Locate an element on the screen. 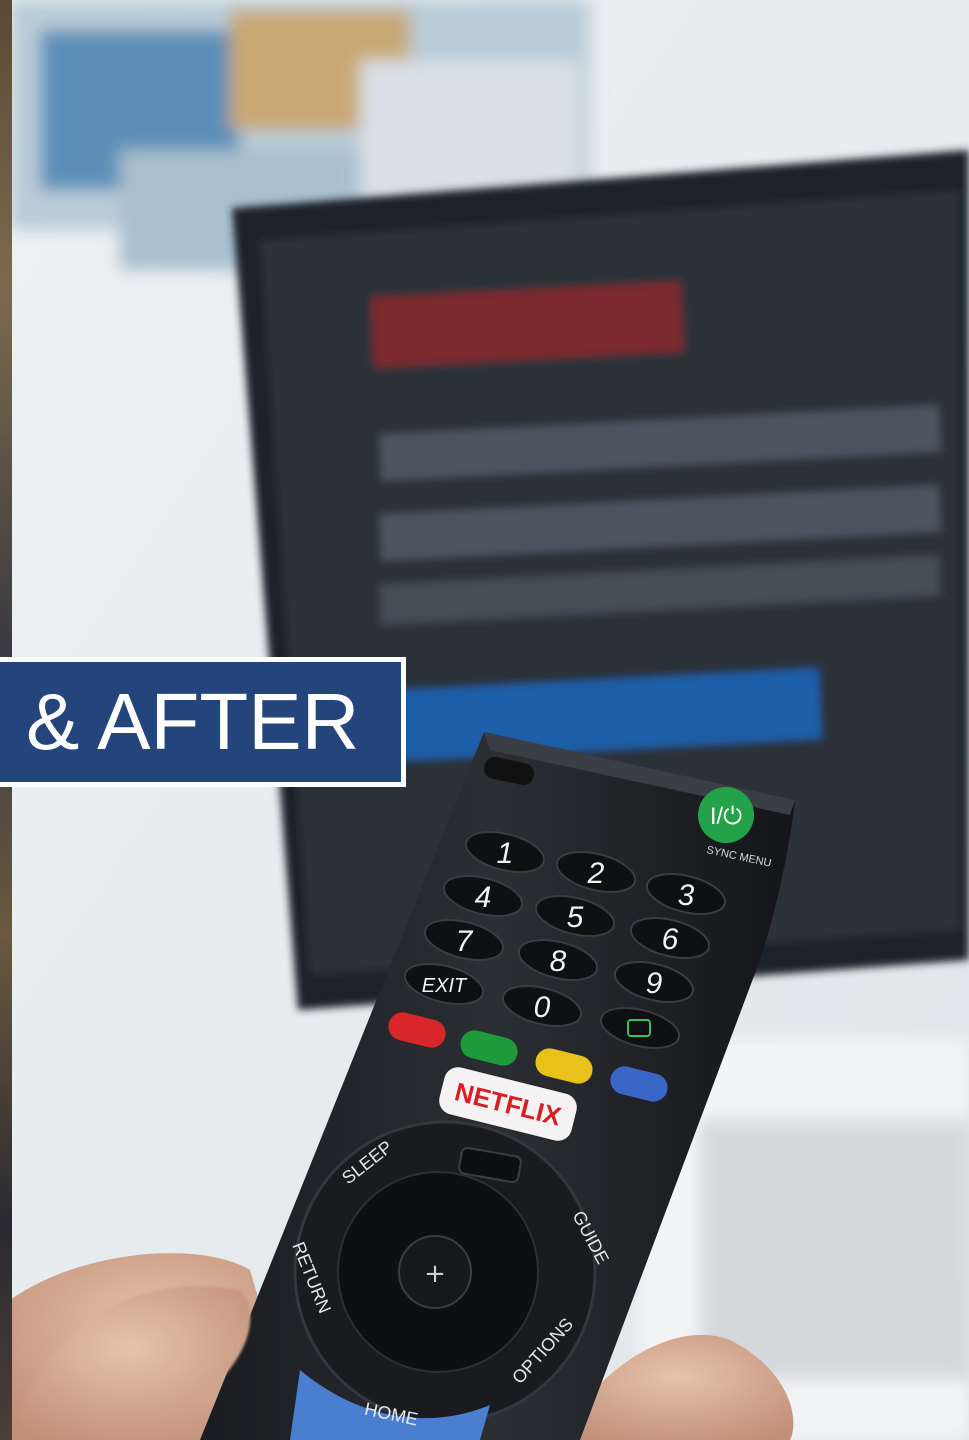 The height and width of the screenshot is (1440, 969). key-2: 2 is located at coordinates (596, 873).